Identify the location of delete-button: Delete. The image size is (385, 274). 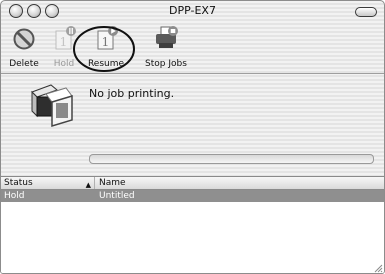
(24, 47).